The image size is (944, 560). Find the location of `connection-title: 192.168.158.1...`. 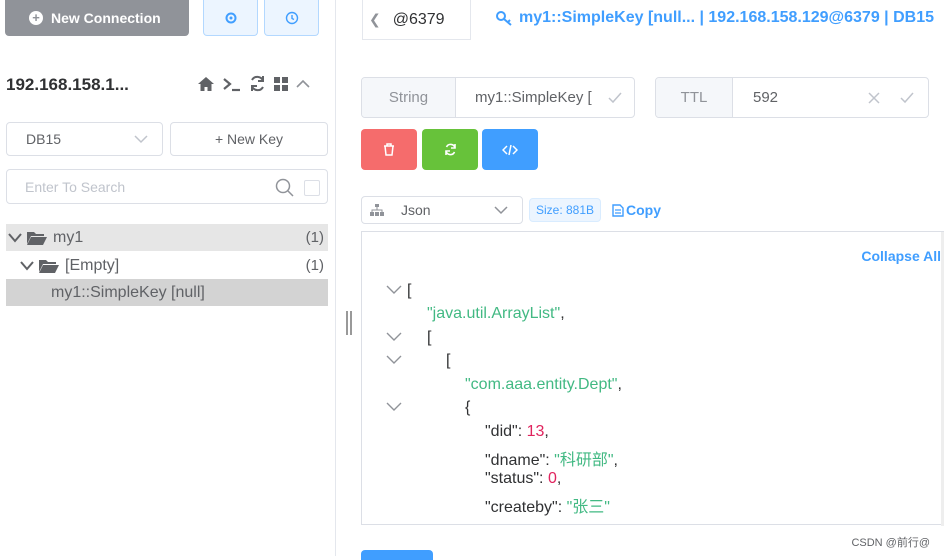

connection-title: 192.168.158.1... is located at coordinates (67, 85).